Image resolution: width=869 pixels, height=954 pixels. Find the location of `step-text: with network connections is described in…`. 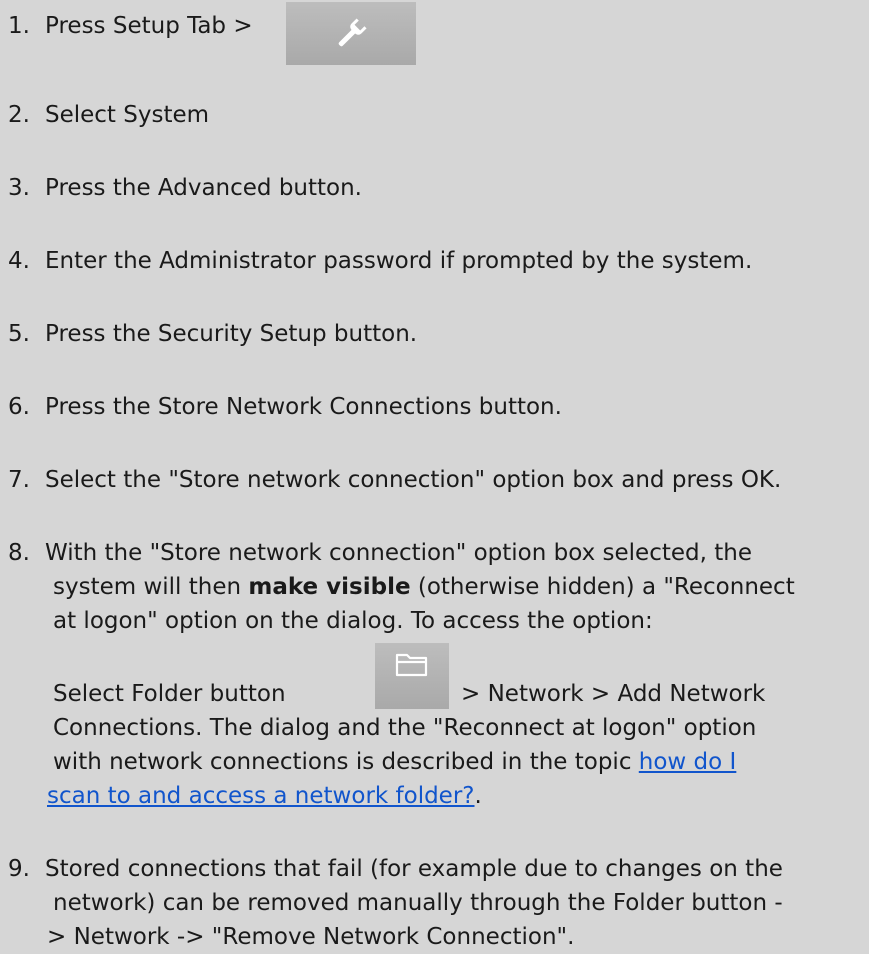

step-text: with network connections is described in… is located at coordinates (346, 762).